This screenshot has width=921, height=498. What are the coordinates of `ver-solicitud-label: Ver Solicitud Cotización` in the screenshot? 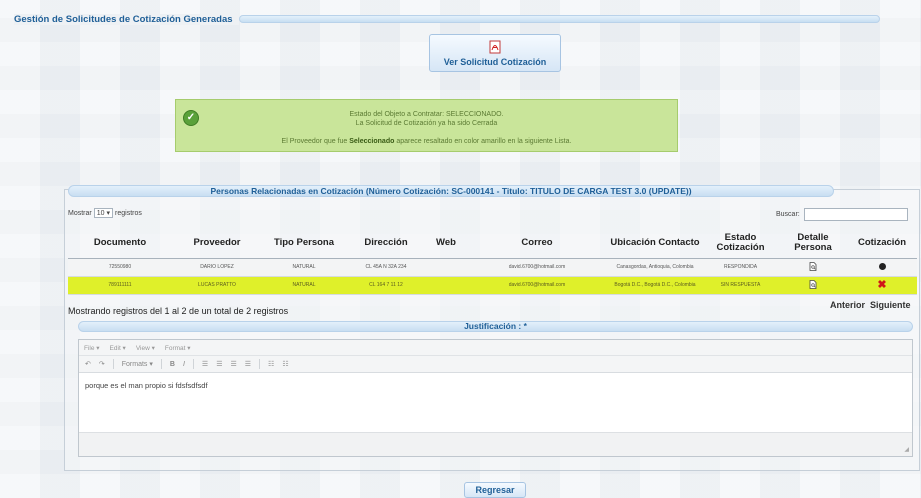 It's located at (495, 62).